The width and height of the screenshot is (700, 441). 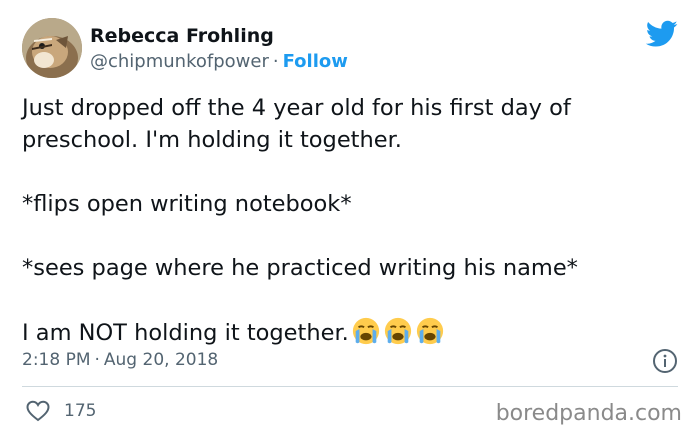 What do you see at coordinates (80, 411) in the screenshot?
I see `like-count: 175` at bounding box center [80, 411].